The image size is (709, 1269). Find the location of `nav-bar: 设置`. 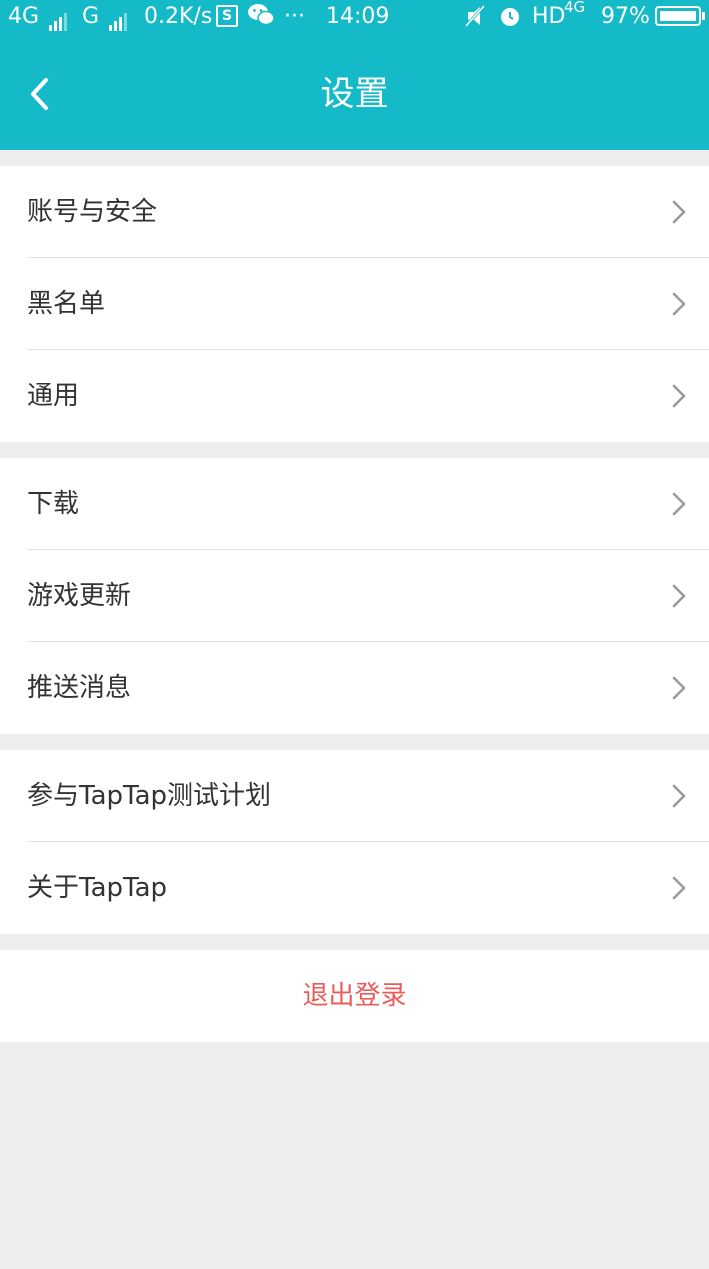

nav-bar: 设置 is located at coordinates (354, 92).